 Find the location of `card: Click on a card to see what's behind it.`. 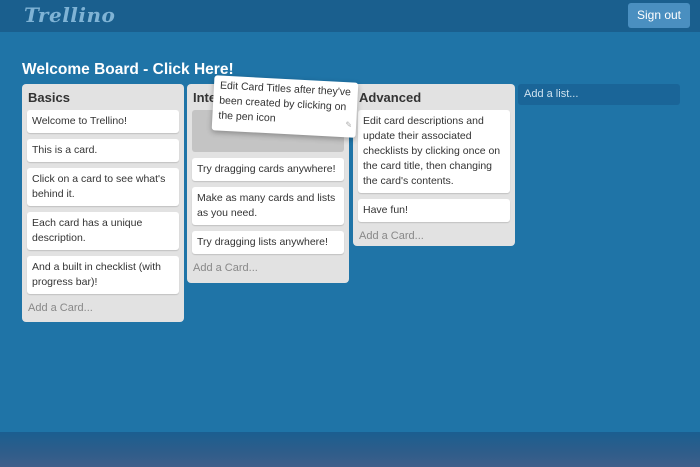

card: Click on a card to see what's behind it. is located at coordinates (103, 187).